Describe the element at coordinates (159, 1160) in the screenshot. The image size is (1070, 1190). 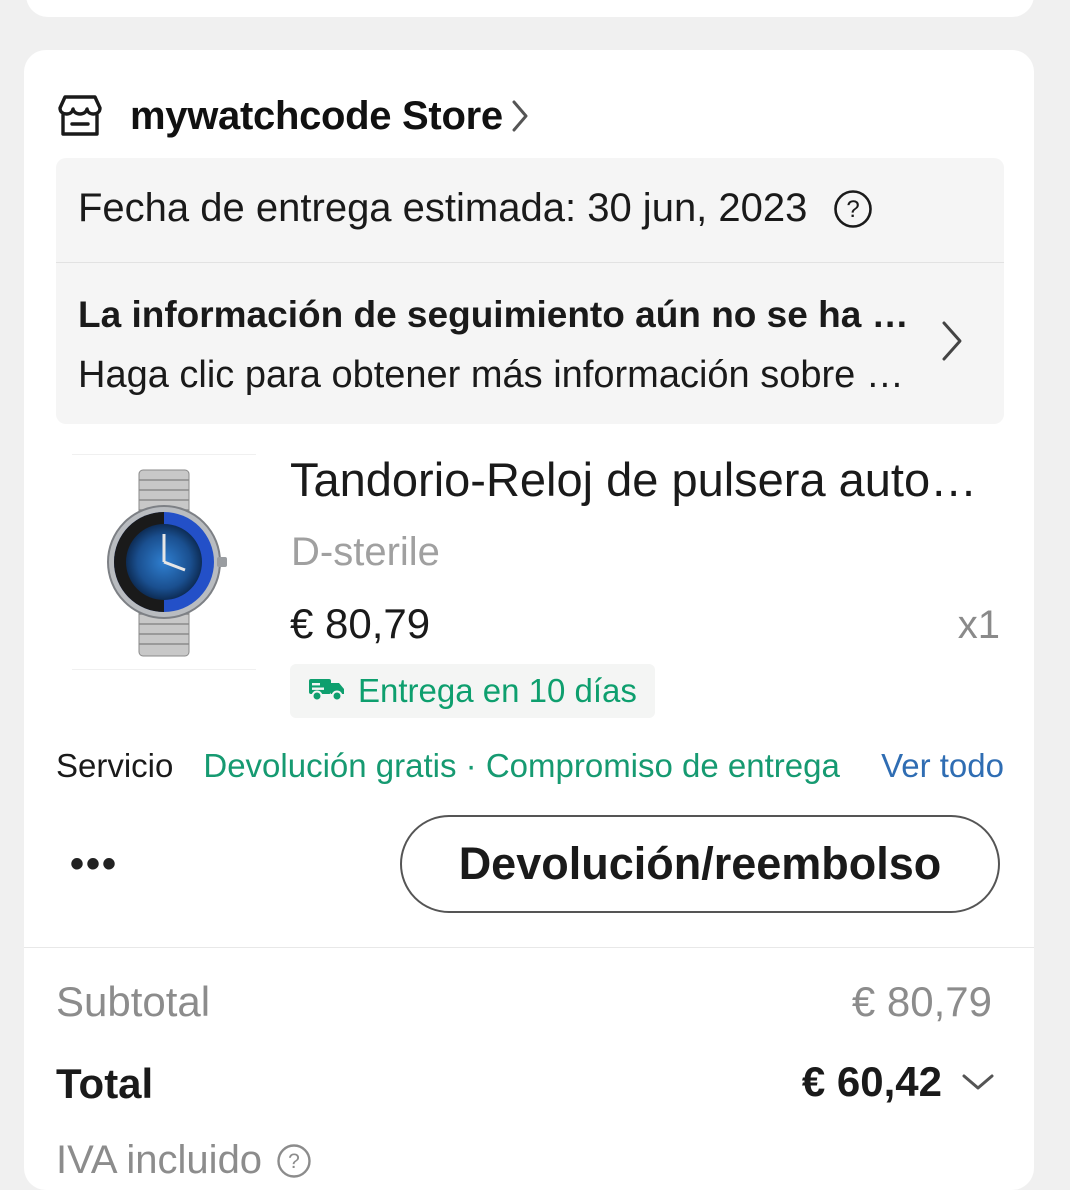
I see `vat-label: IVA incluido` at that location.